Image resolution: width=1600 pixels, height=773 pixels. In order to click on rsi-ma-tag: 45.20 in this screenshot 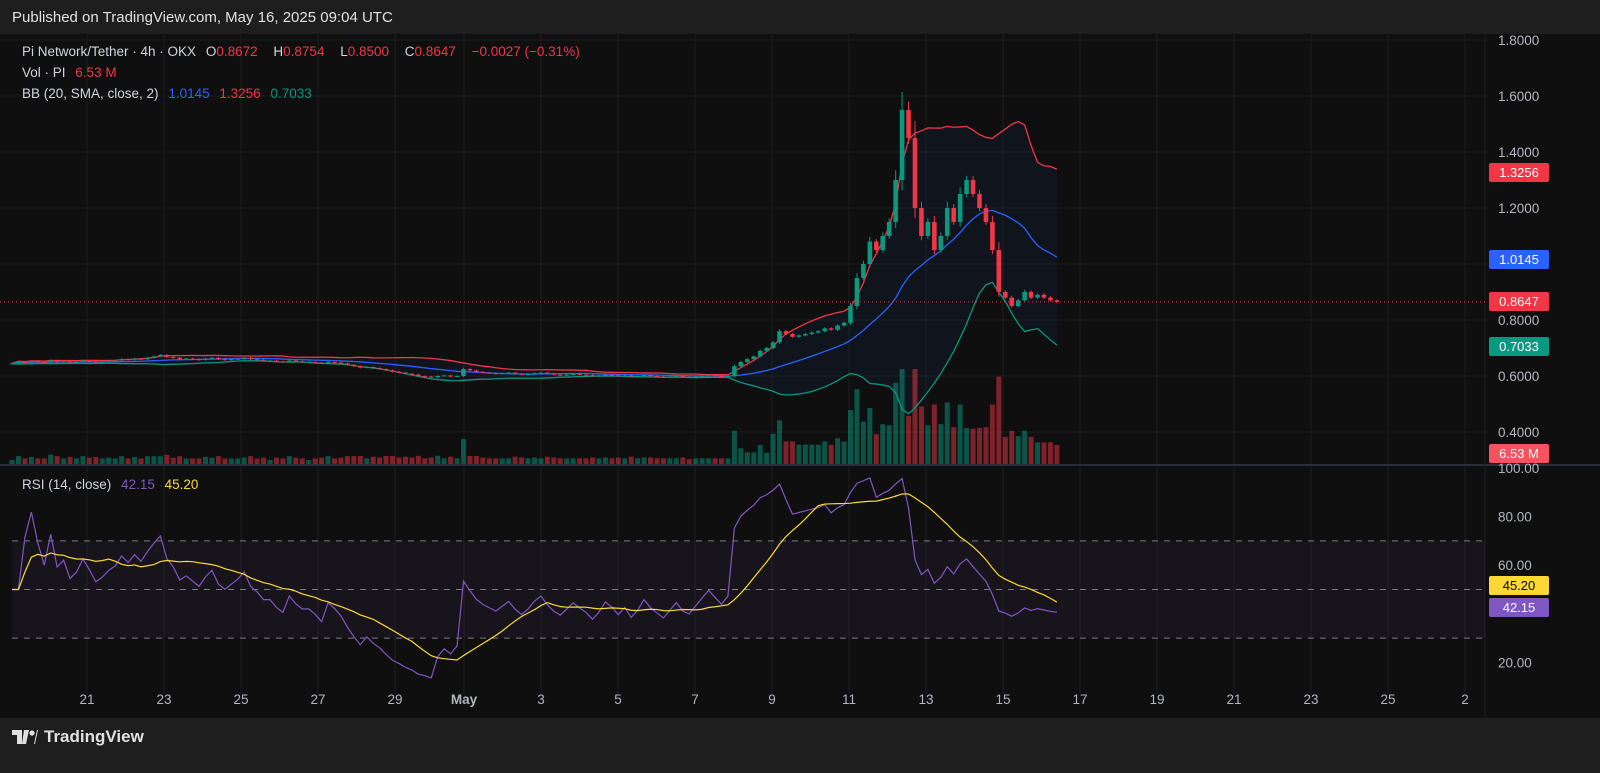, I will do `click(1519, 585)`.